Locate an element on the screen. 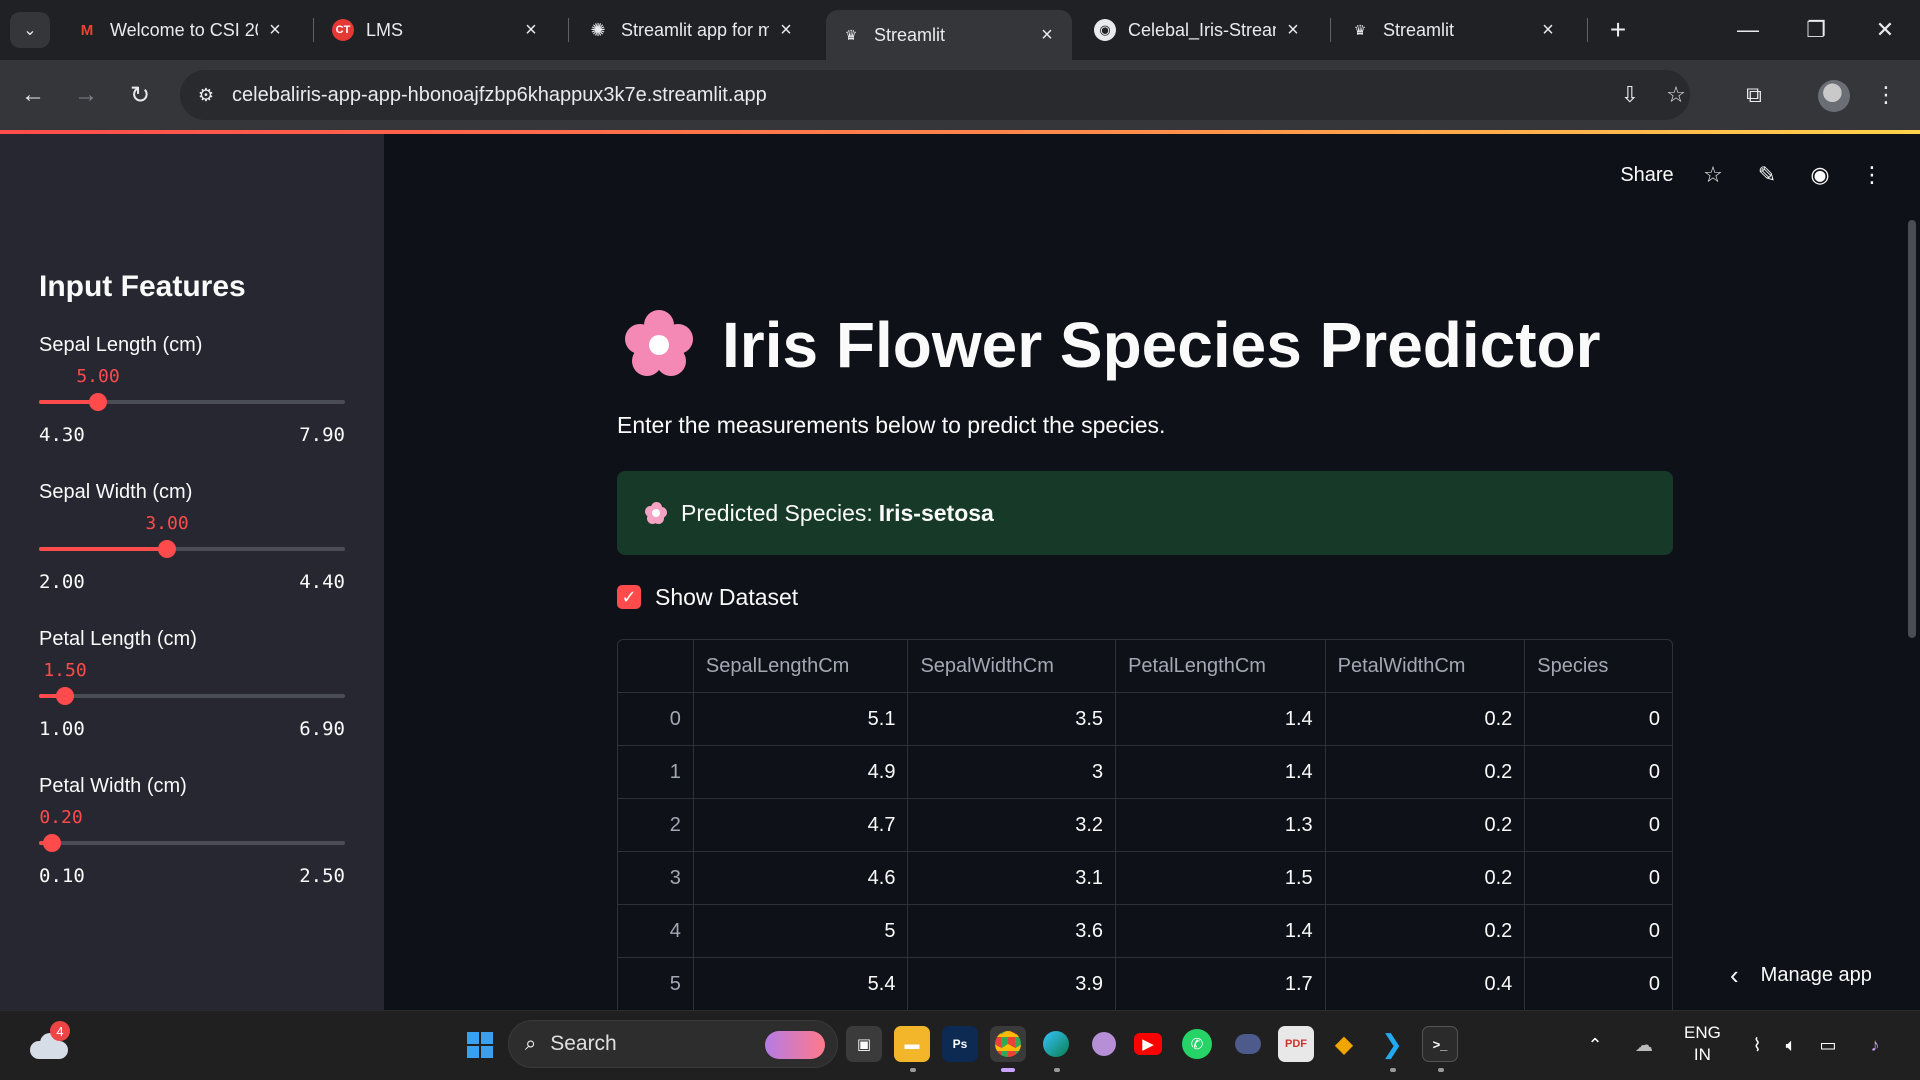  table-cell: 4.6 is located at coordinates (801, 878).